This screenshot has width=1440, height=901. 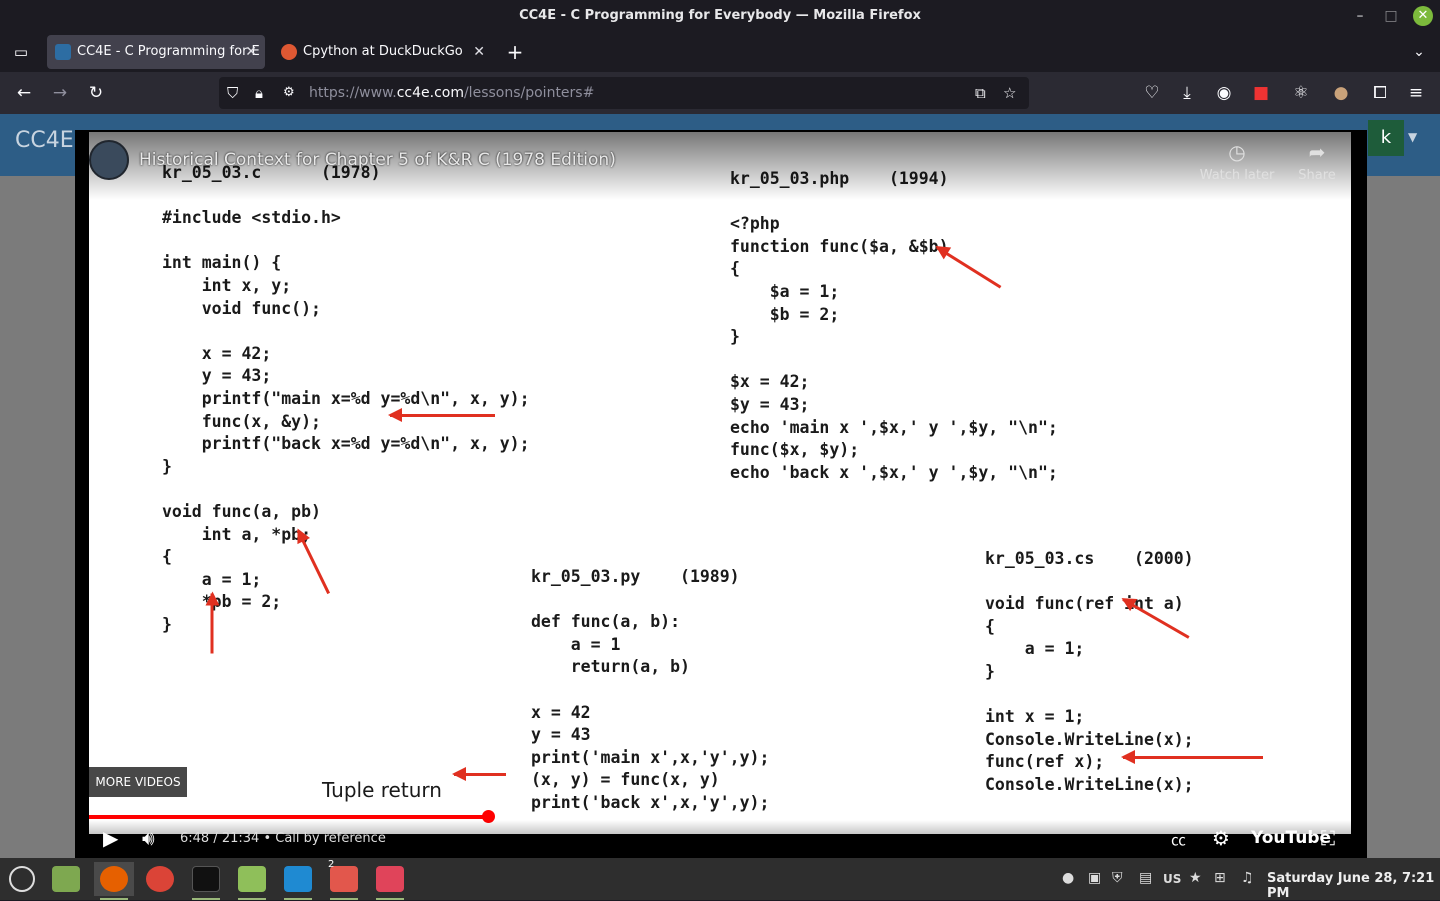 What do you see at coordinates (63, 52) in the screenshot?
I see `cc4e-favicon-icon` at bounding box center [63, 52].